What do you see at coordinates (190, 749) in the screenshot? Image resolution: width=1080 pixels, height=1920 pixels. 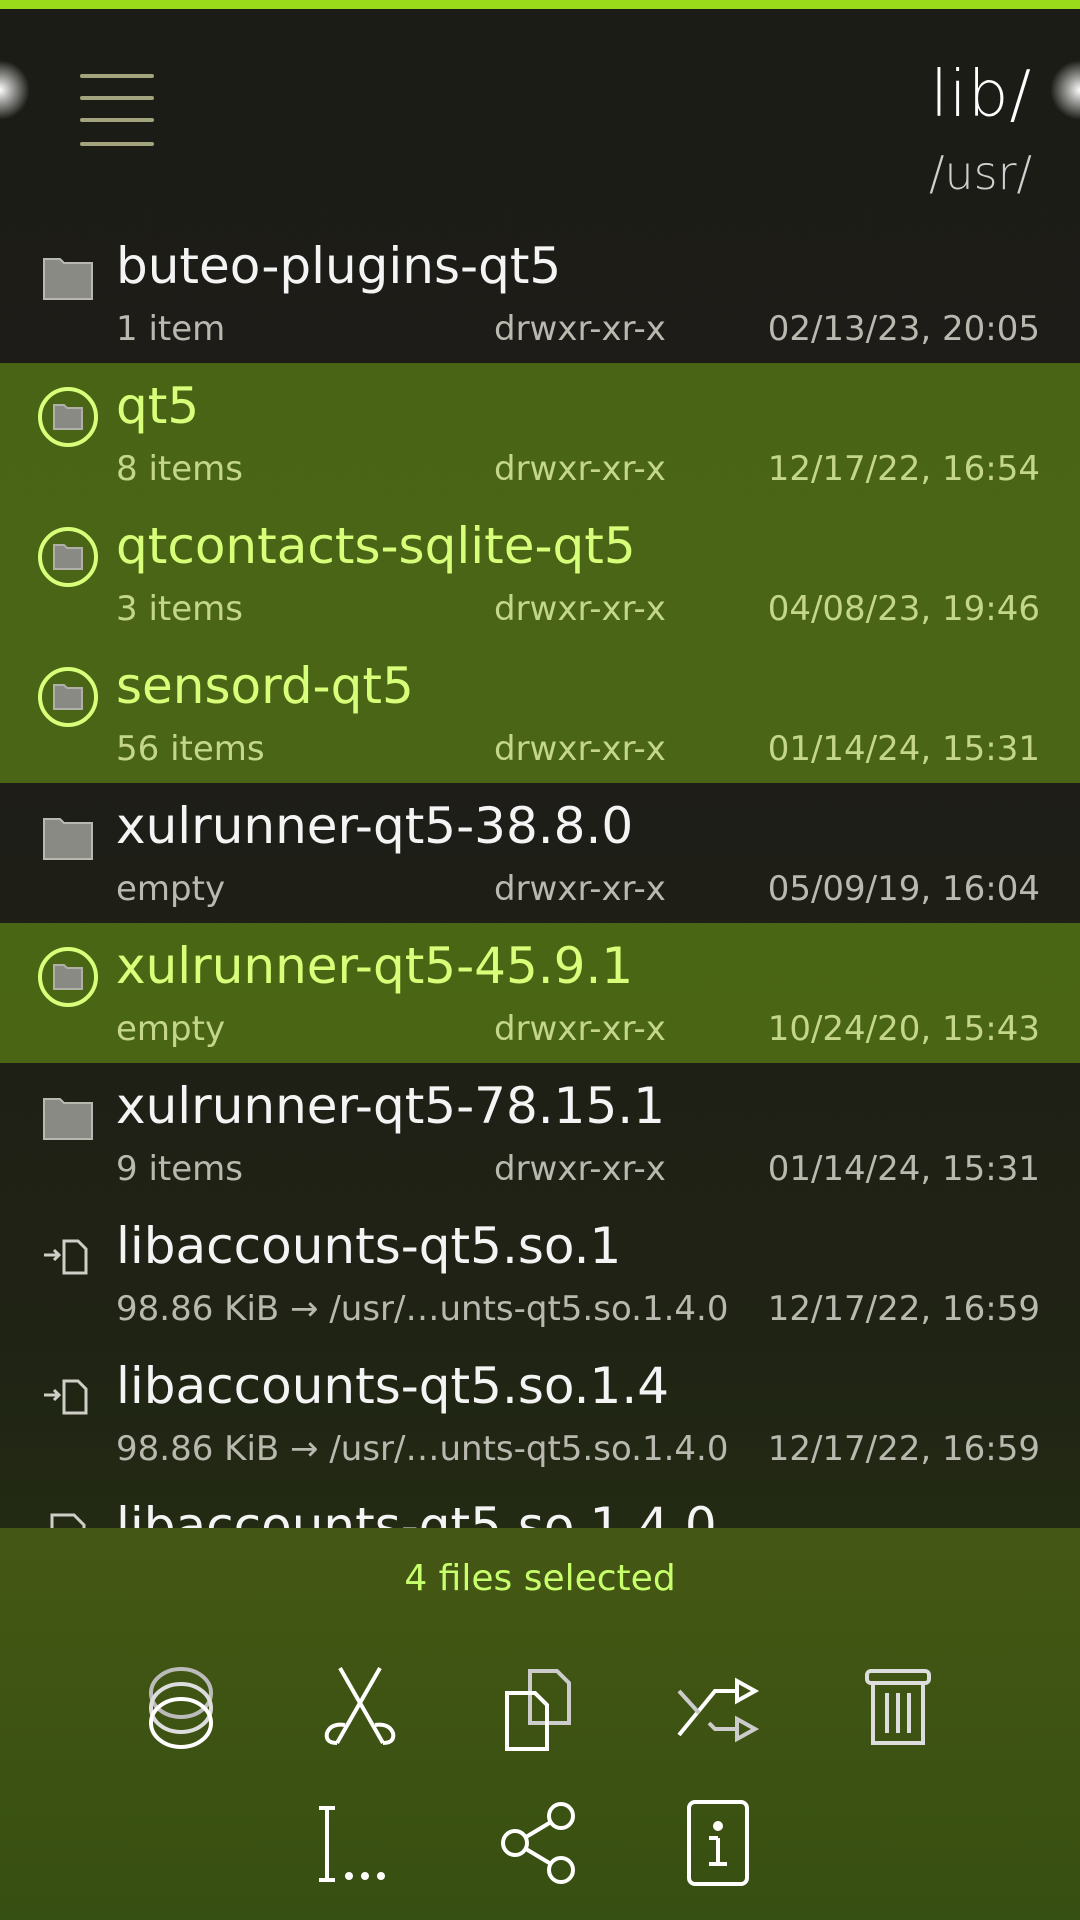 I see `file-size: 56 items` at bounding box center [190, 749].